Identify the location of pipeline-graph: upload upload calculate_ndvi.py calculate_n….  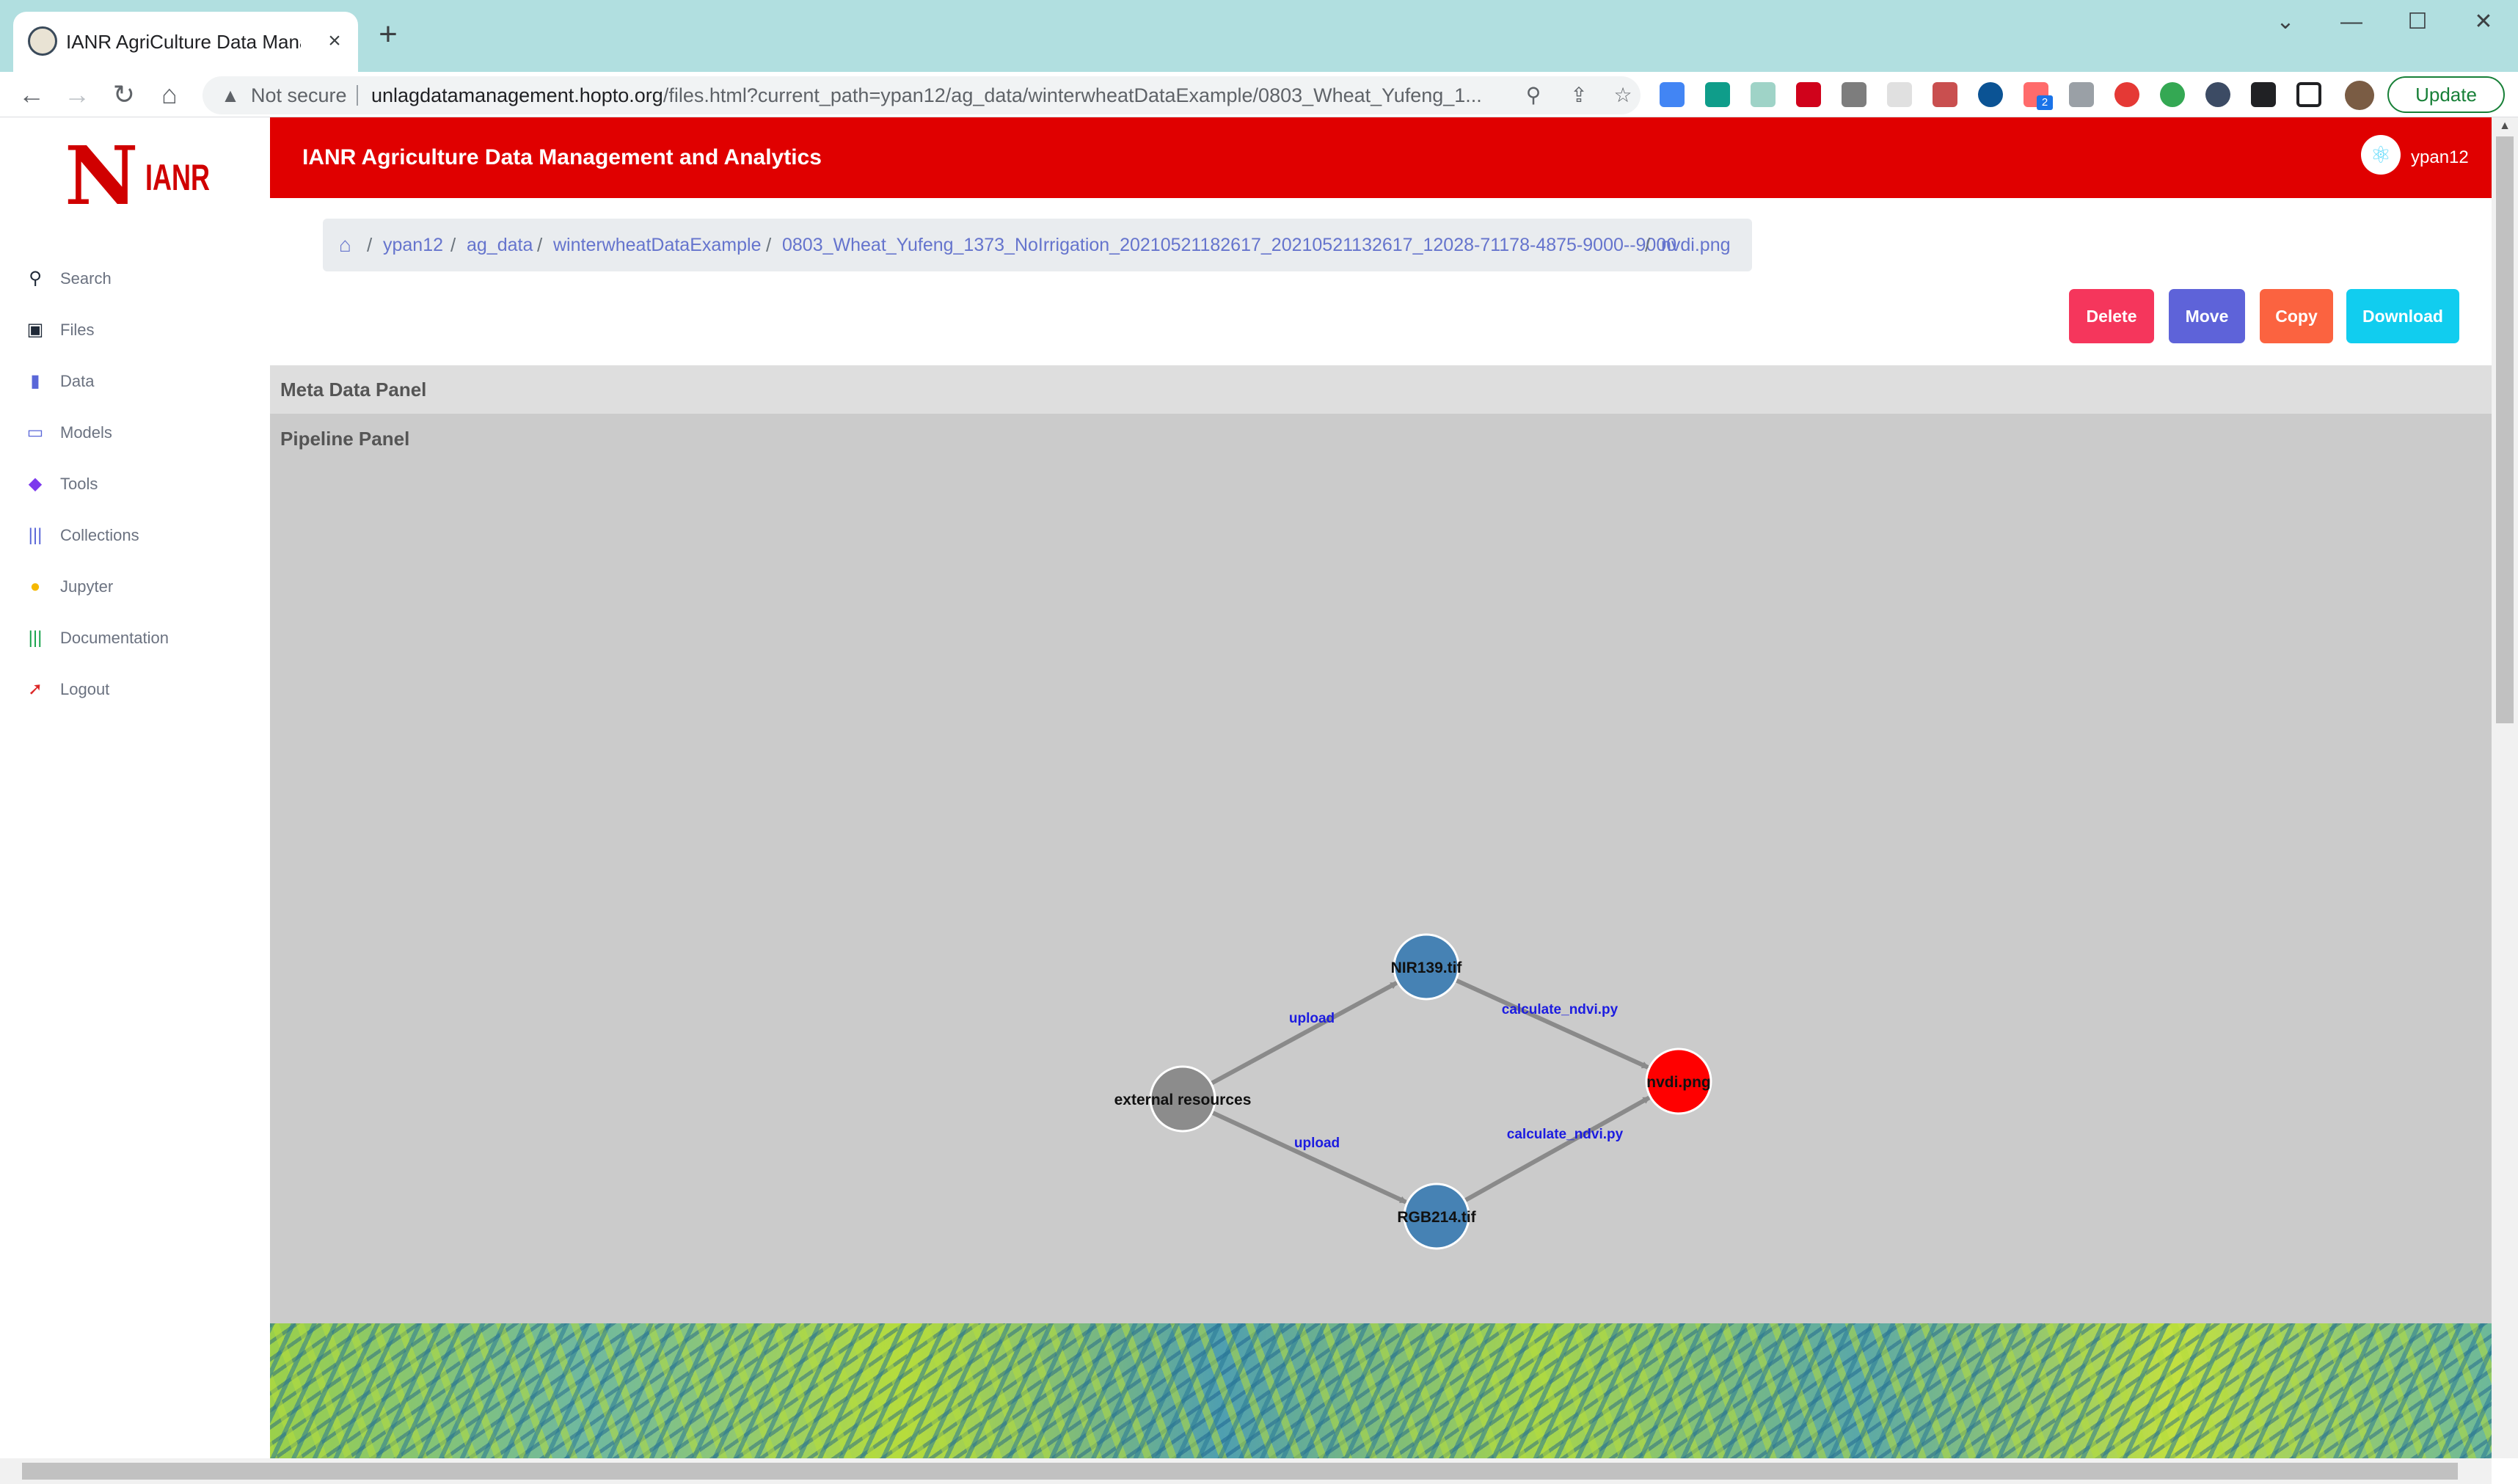
(1413, 1091).